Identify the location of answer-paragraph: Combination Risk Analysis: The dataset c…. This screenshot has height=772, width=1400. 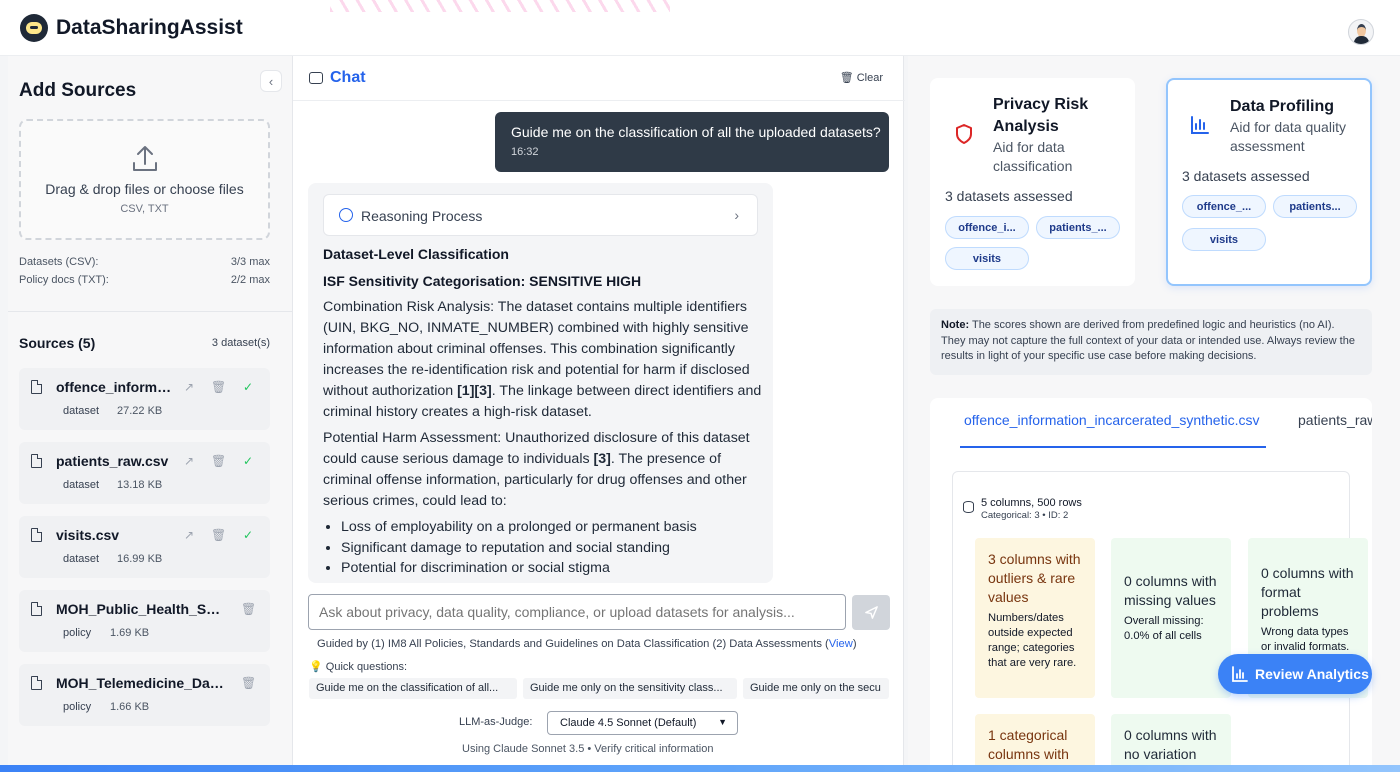
(542, 359).